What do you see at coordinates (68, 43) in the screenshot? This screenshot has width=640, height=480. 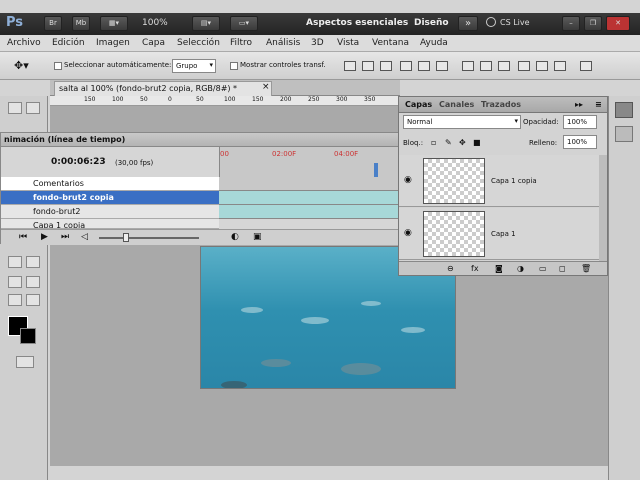 I see `menu-edicion: Edición` at bounding box center [68, 43].